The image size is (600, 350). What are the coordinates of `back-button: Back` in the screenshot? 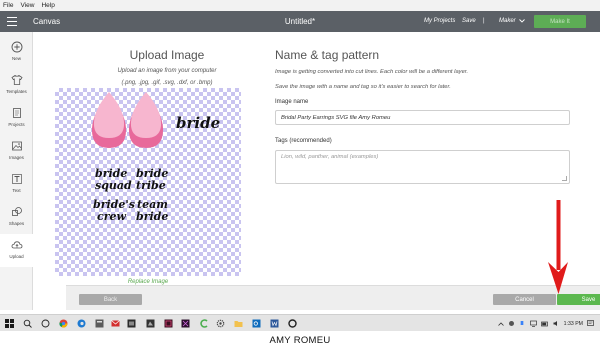 It's located at (110, 299).